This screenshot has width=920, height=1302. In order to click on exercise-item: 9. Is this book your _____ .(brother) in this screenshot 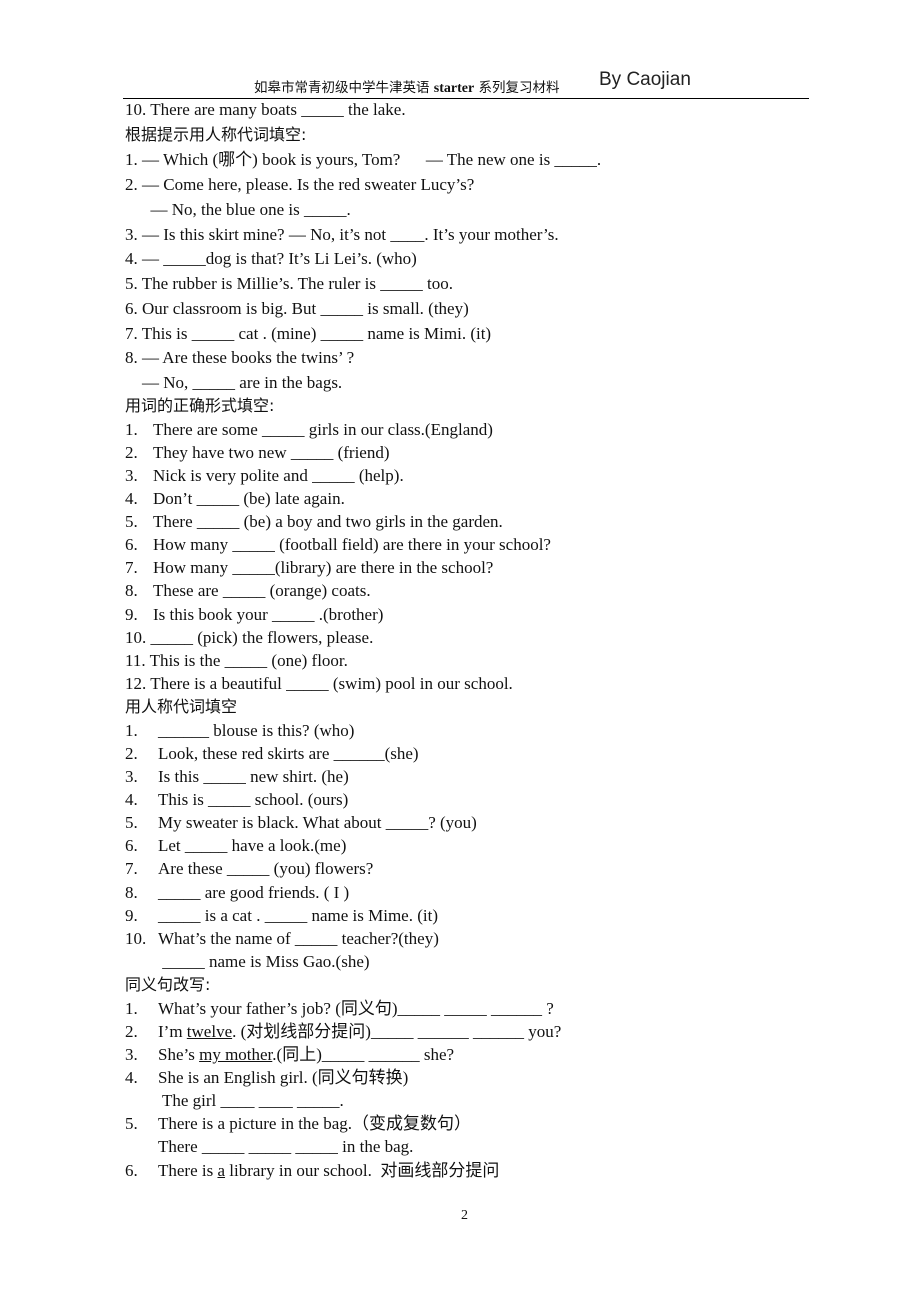, I will do `click(254, 615)`.